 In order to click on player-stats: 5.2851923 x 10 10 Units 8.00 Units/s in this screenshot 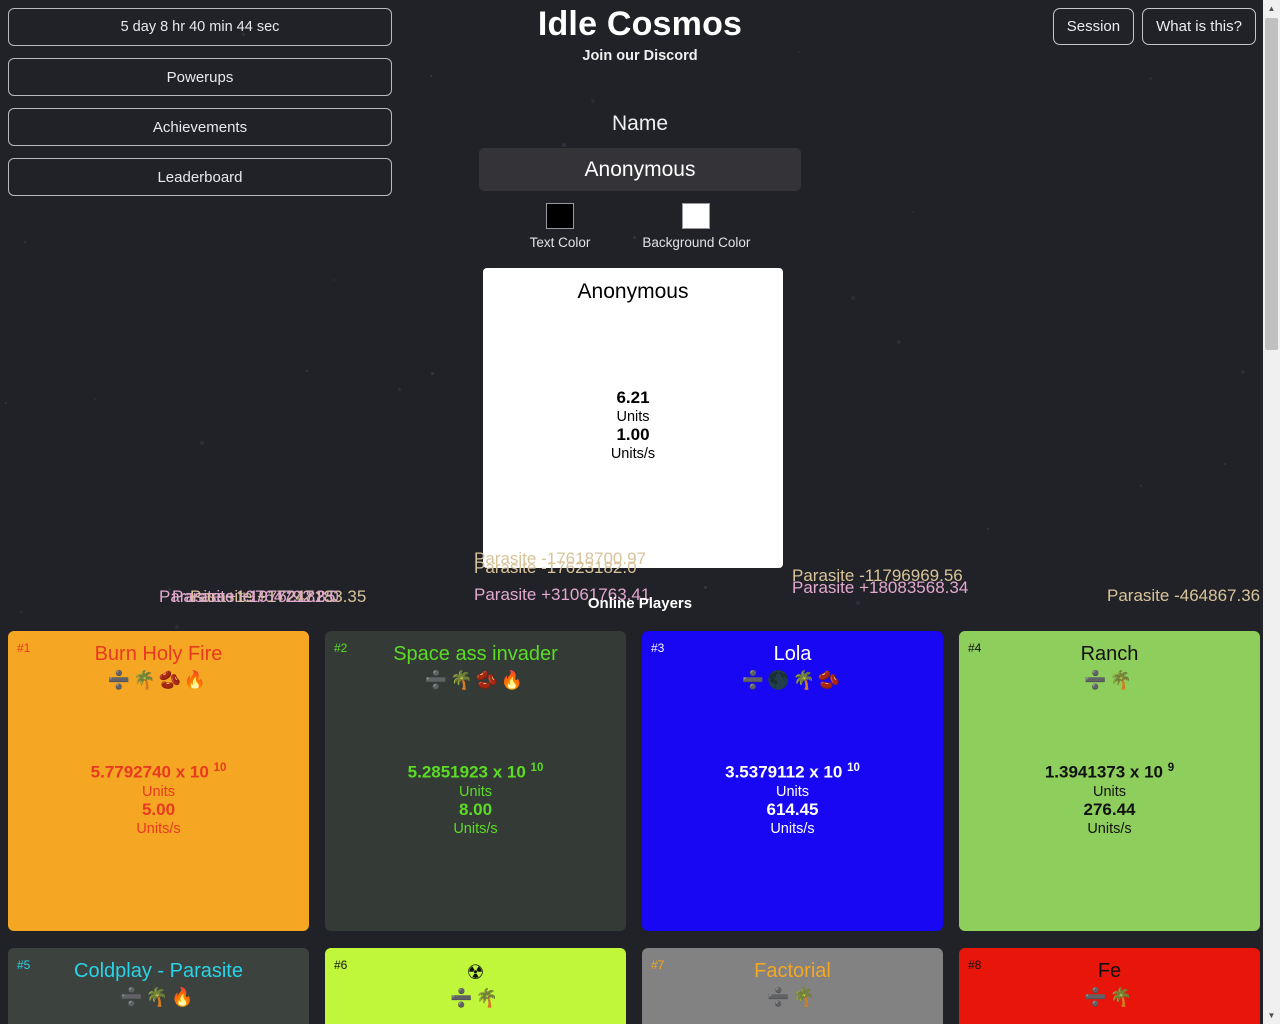, I will do `click(475, 799)`.